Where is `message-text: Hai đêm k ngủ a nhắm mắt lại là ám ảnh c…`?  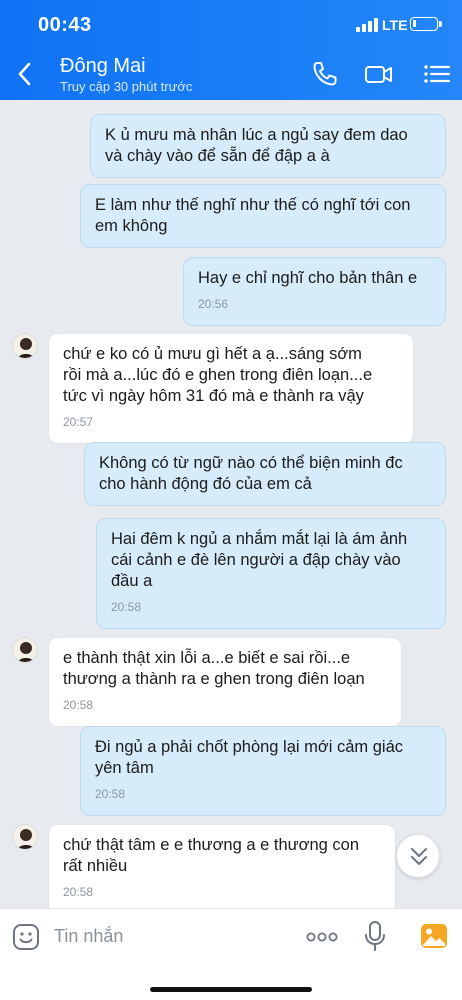
message-text: Hai đêm k ngủ a nhắm mắt lại là ám ảnh c… is located at coordinates (259, 560).